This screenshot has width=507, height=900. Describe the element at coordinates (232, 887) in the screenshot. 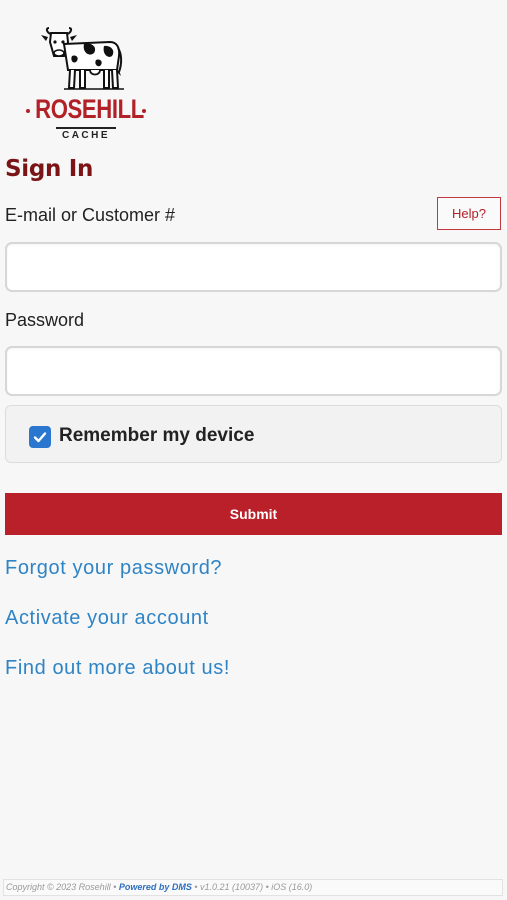

I see `version-text: v1.0.21 (10037)` at that location.